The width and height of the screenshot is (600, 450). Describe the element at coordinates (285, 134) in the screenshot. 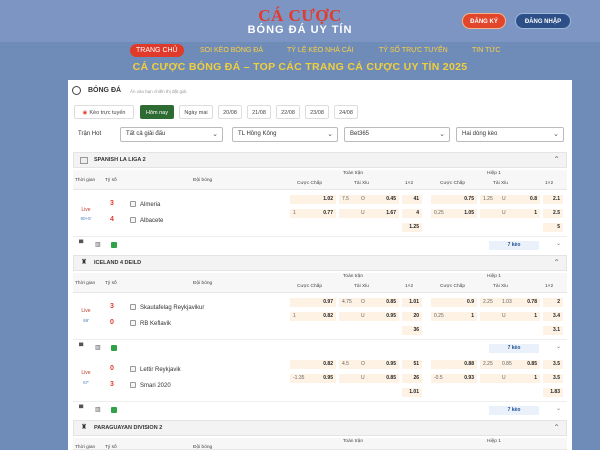

I see `timezone-select: TL Hồng Kông ⌄` at that location.